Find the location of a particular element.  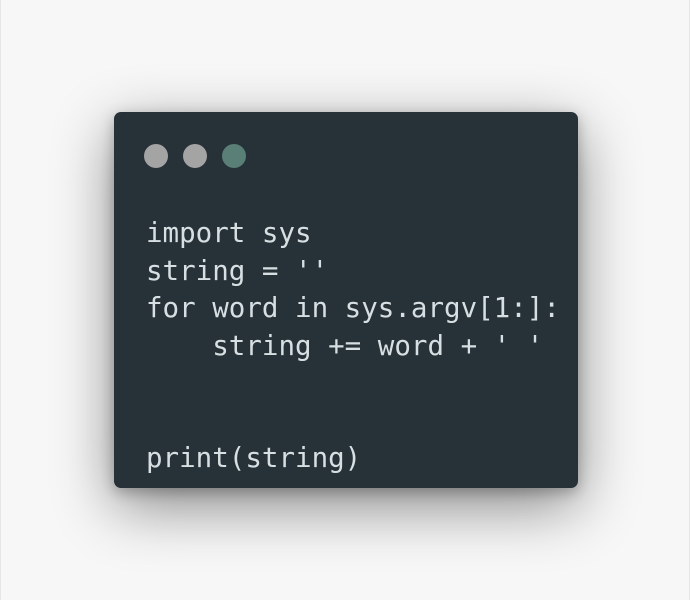

window-controls is located at coordinates (195, 156).